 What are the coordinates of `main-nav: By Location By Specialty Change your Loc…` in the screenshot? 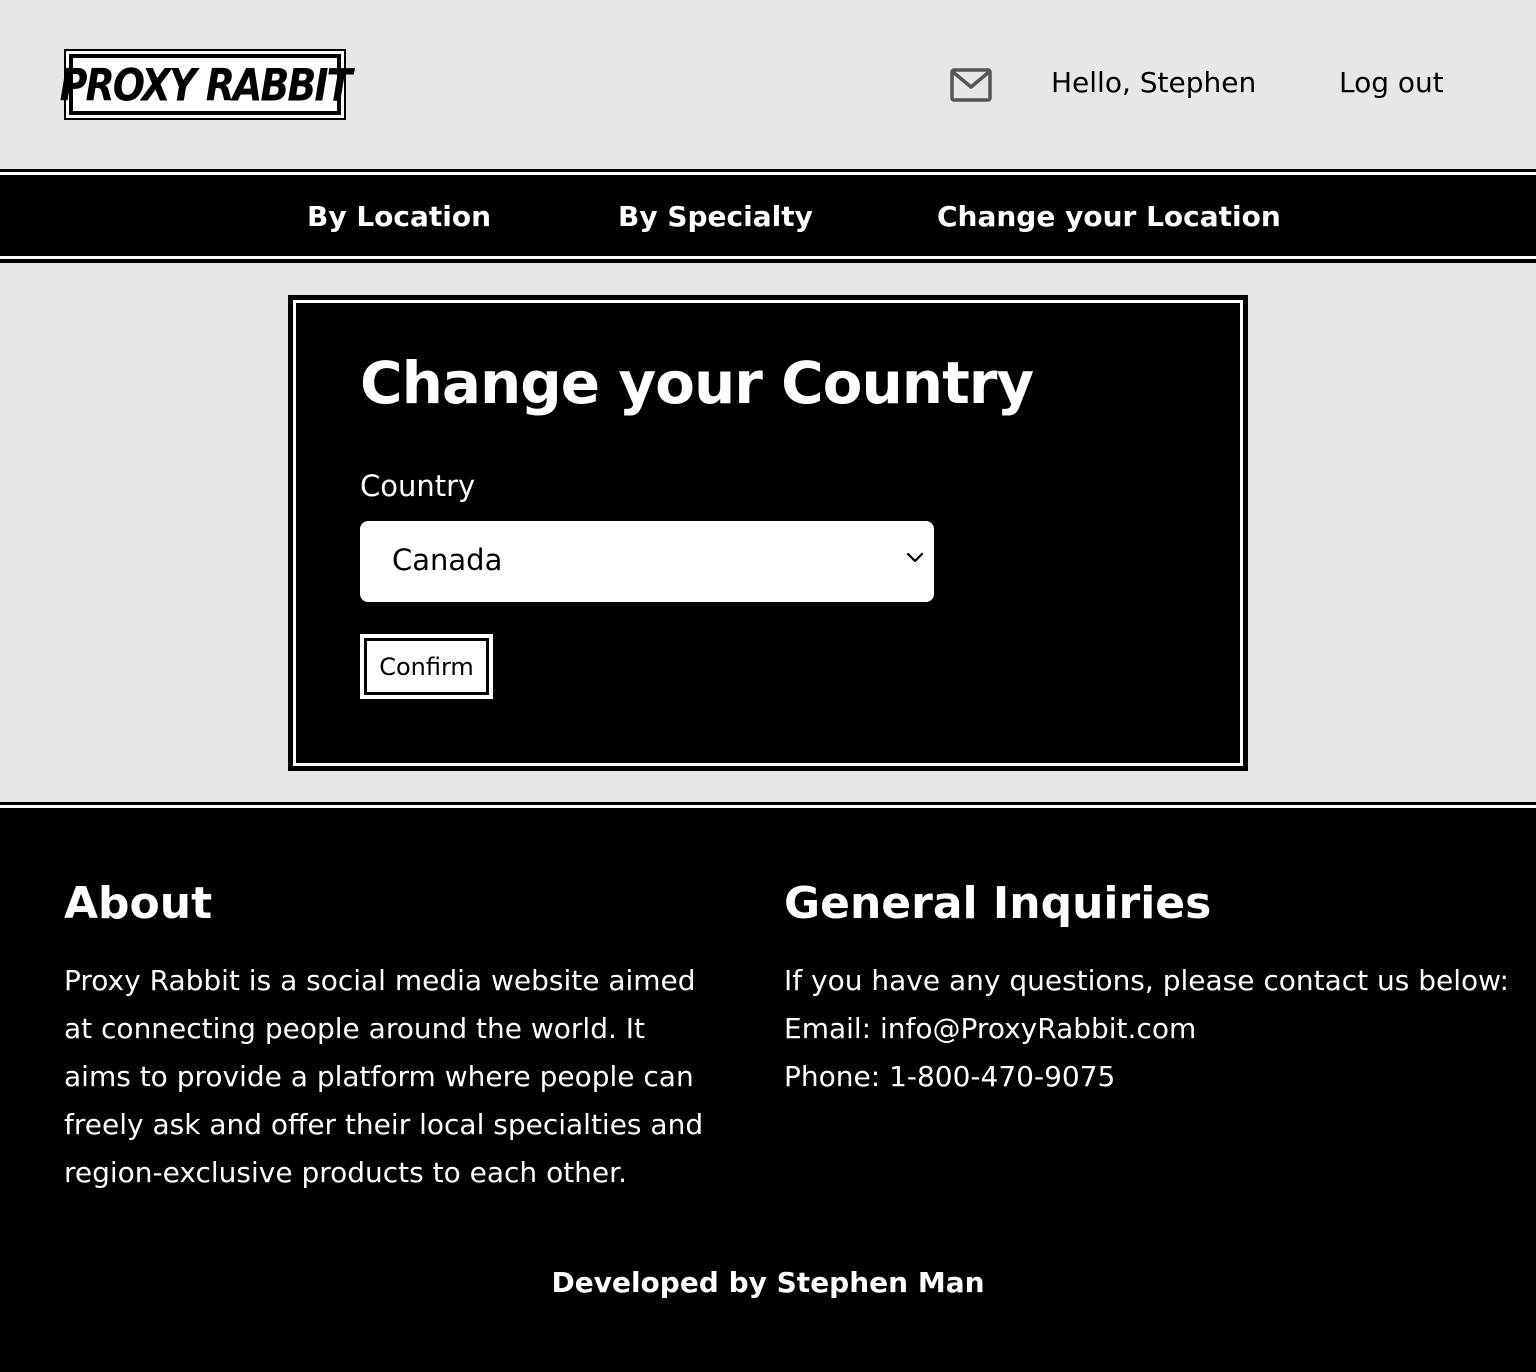 It's located at (768, 216).